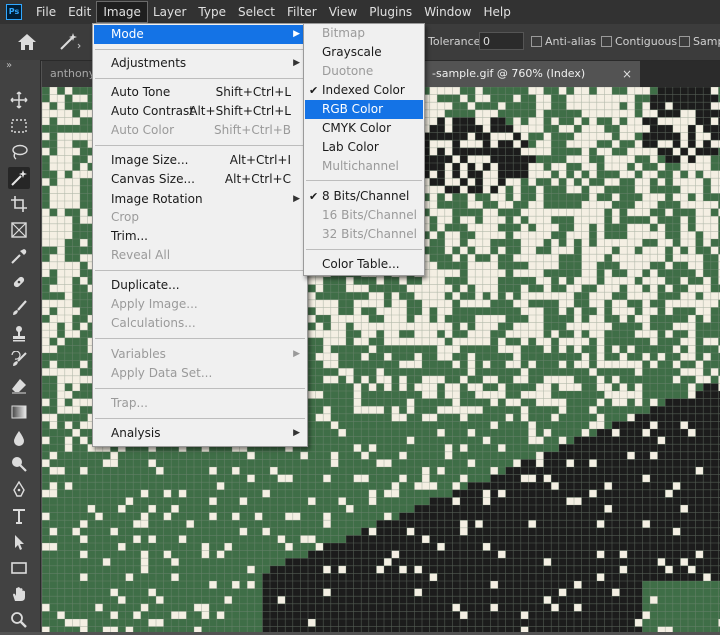 The height and width of the screenshot is (635, 720). Describe the element at coordinates (364, 52) in the screenshot. I see `mode-item-grayscale: Grayscale` at that location.